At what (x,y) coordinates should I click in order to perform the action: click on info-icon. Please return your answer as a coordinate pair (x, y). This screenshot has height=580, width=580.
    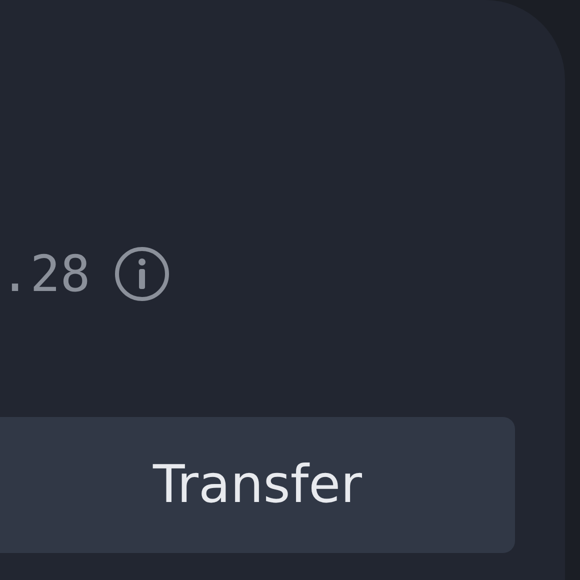
    Looking at the image, I should click on (142, 274).